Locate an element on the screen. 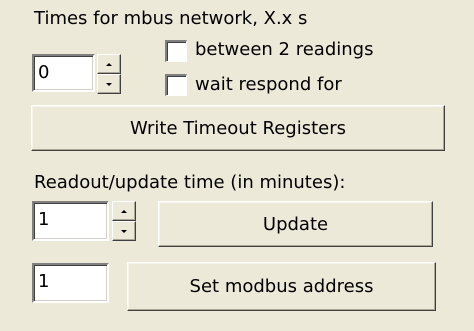  readout-time-spinner is located at coordinates (124, 221).